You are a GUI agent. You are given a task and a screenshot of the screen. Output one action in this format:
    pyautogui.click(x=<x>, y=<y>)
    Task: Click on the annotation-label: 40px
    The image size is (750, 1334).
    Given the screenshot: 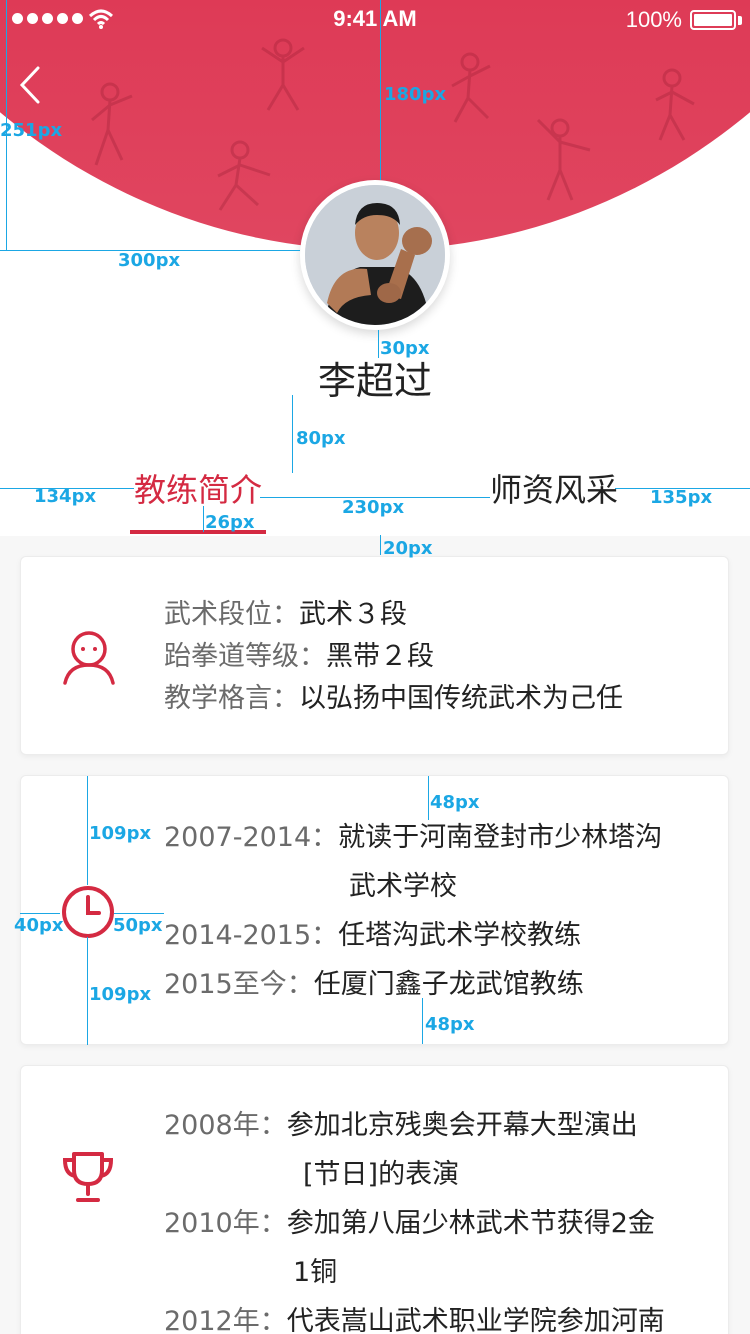 What is the action you would take?
    pyautogui.click(x=39, y=925)
    